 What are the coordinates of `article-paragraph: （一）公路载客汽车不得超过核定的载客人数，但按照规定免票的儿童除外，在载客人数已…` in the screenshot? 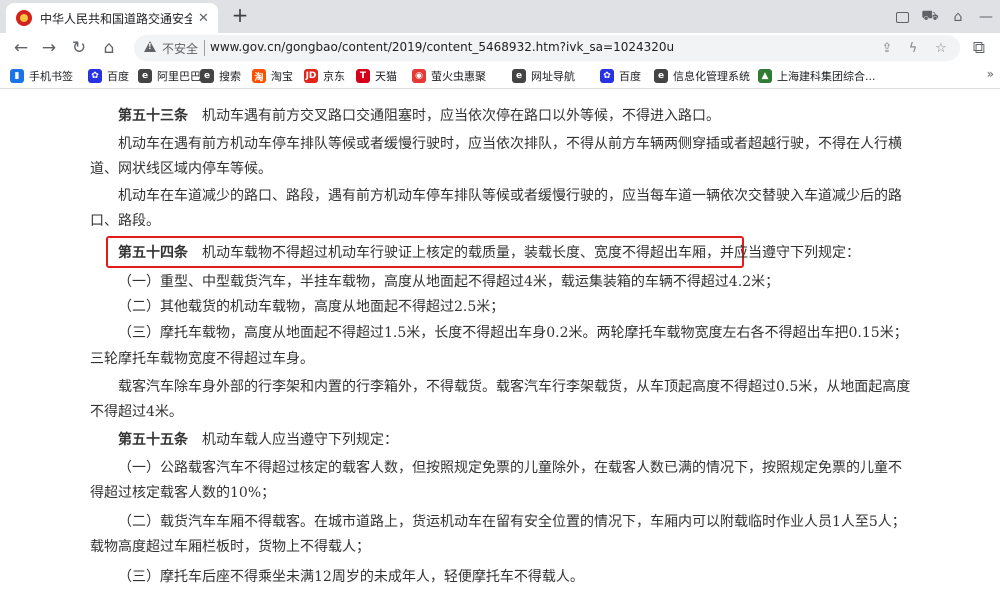 It's located at (510, 468).